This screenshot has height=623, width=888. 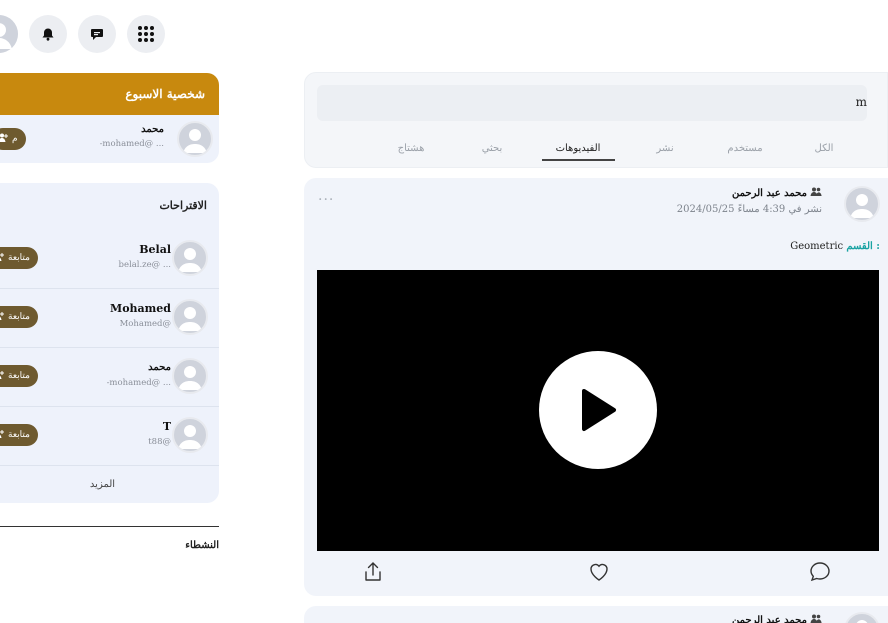 I want to click on search-input, so click(x=592, y=103).